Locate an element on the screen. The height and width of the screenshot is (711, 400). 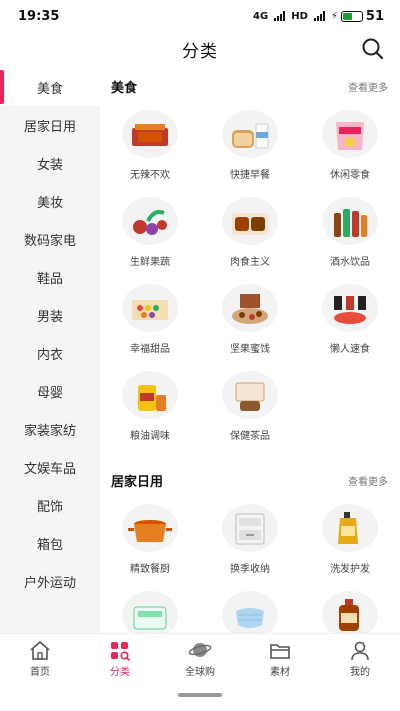
sidebar-item: 美食 is located at coordinates (50, 87).